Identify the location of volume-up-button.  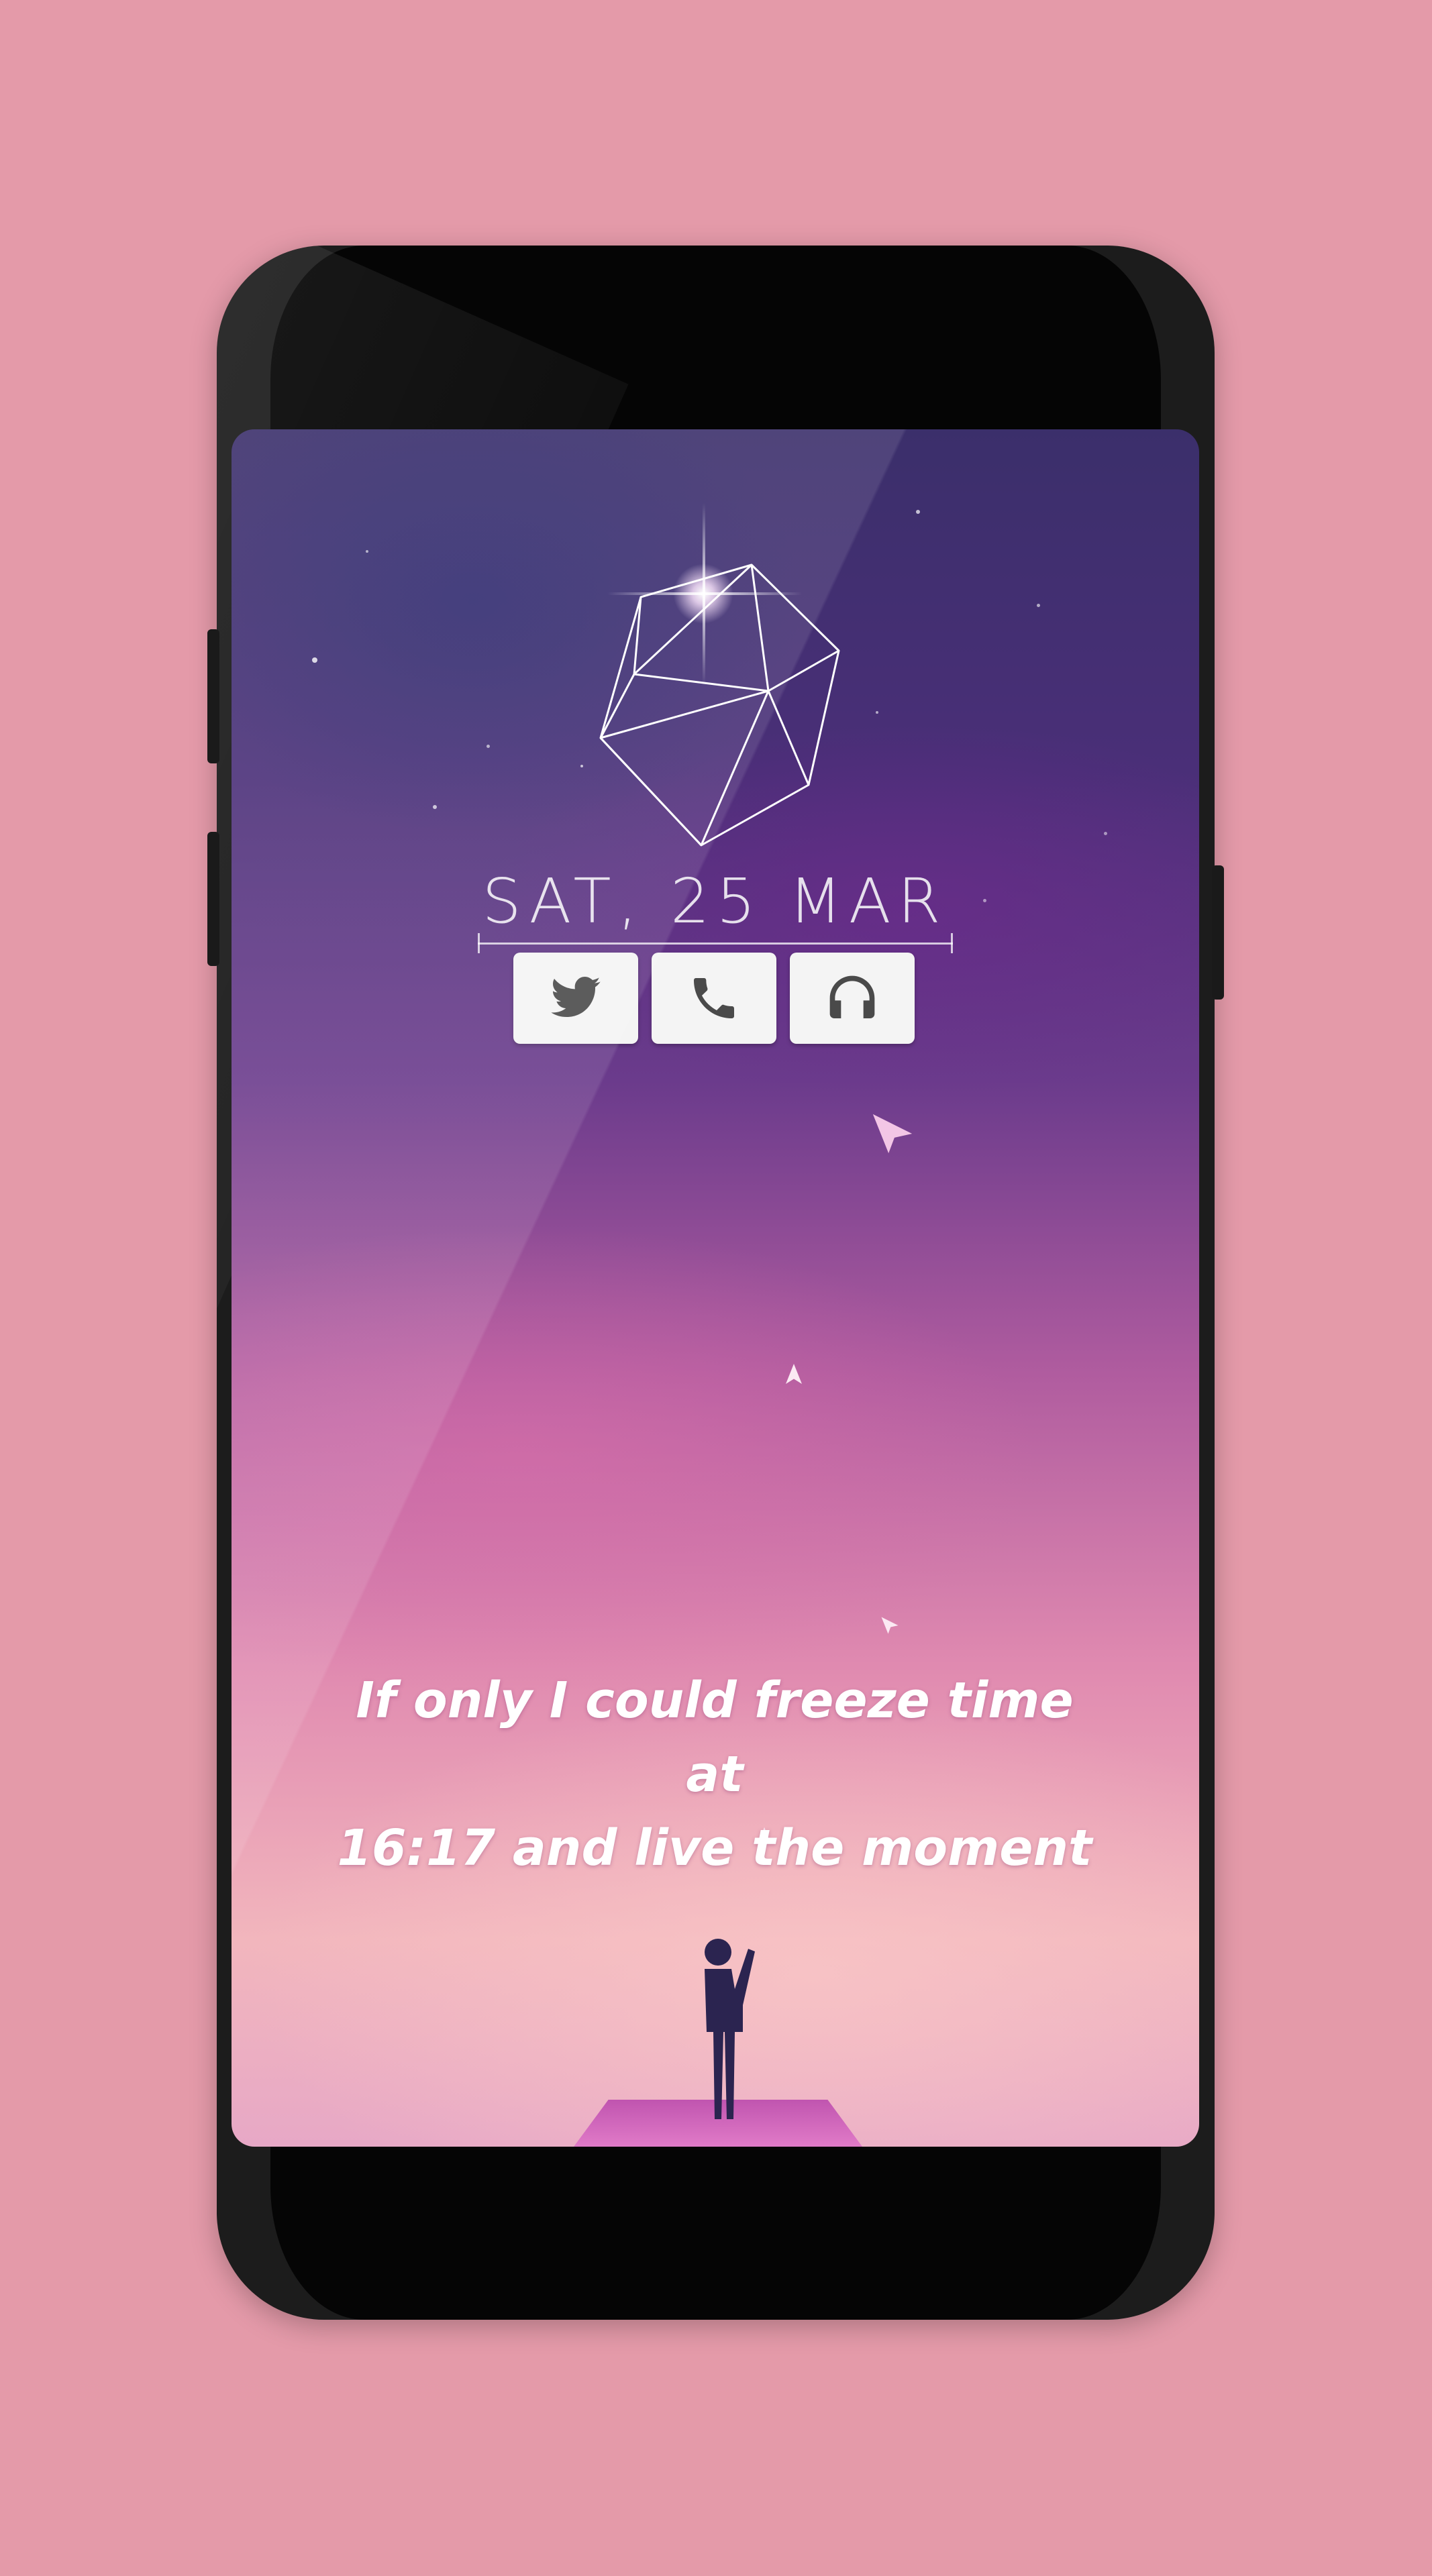
(213, 696).